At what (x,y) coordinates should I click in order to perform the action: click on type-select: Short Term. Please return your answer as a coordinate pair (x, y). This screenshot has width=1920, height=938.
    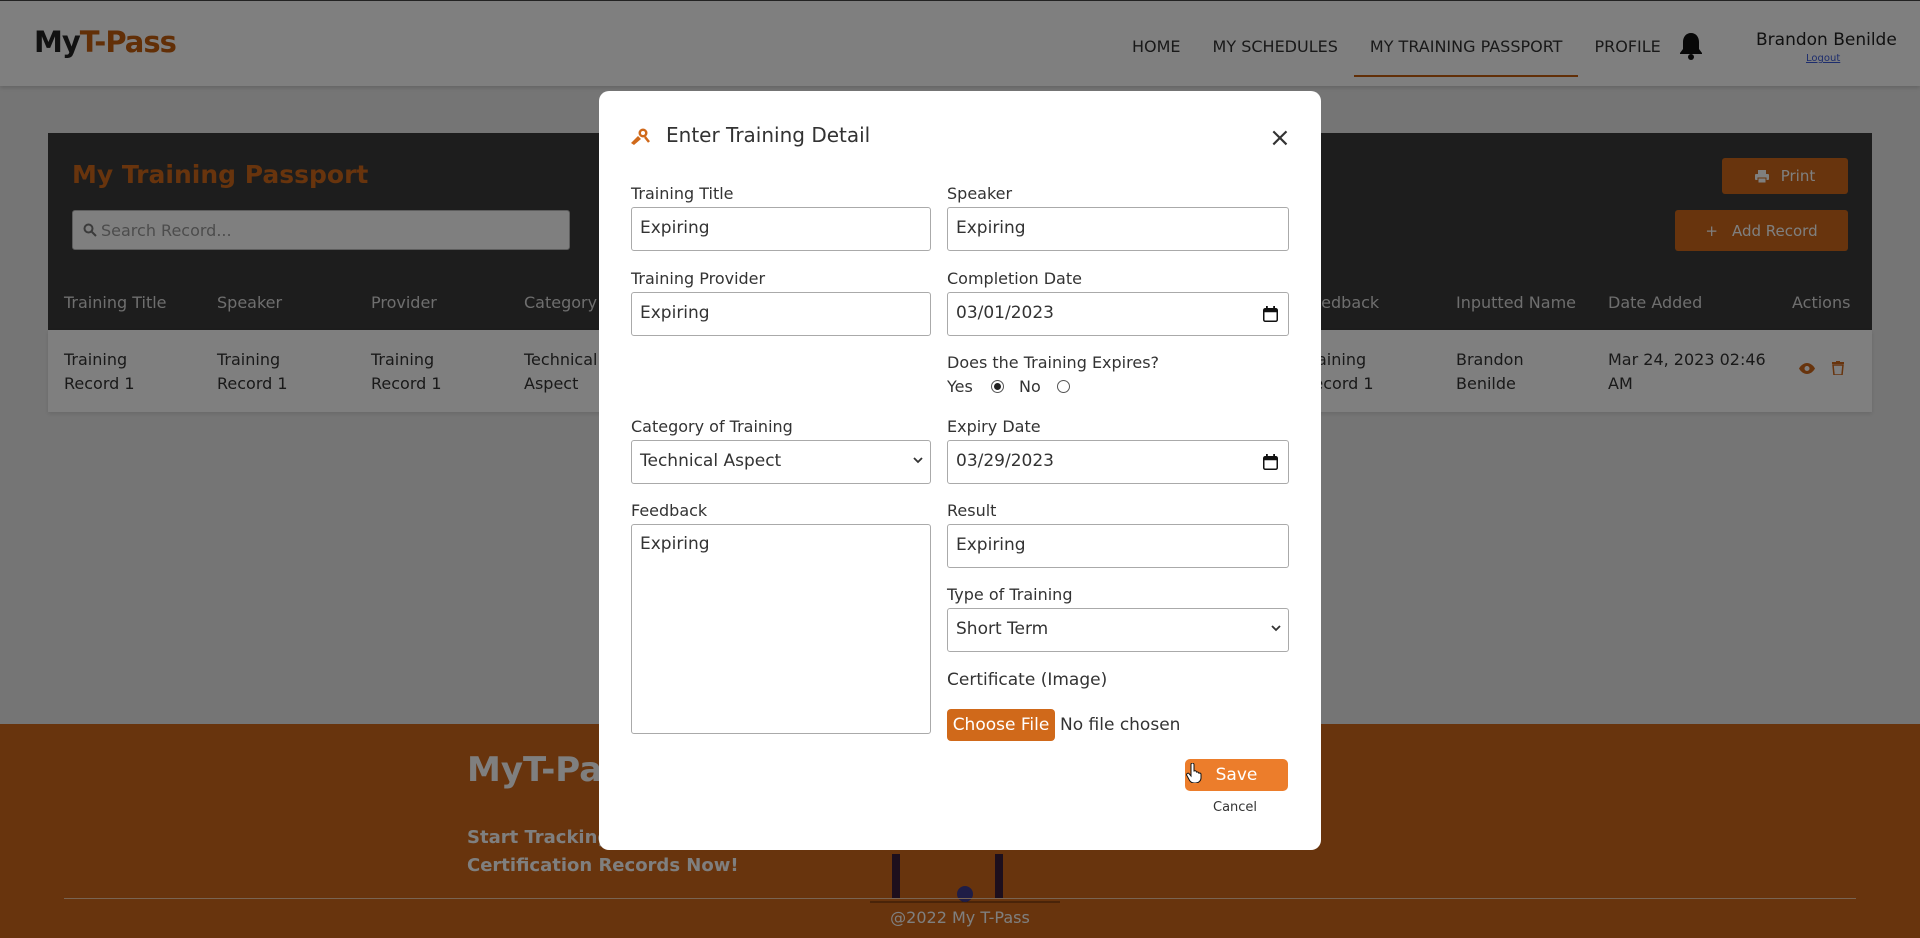
    Looking at the image, I should click on (1118, 630).